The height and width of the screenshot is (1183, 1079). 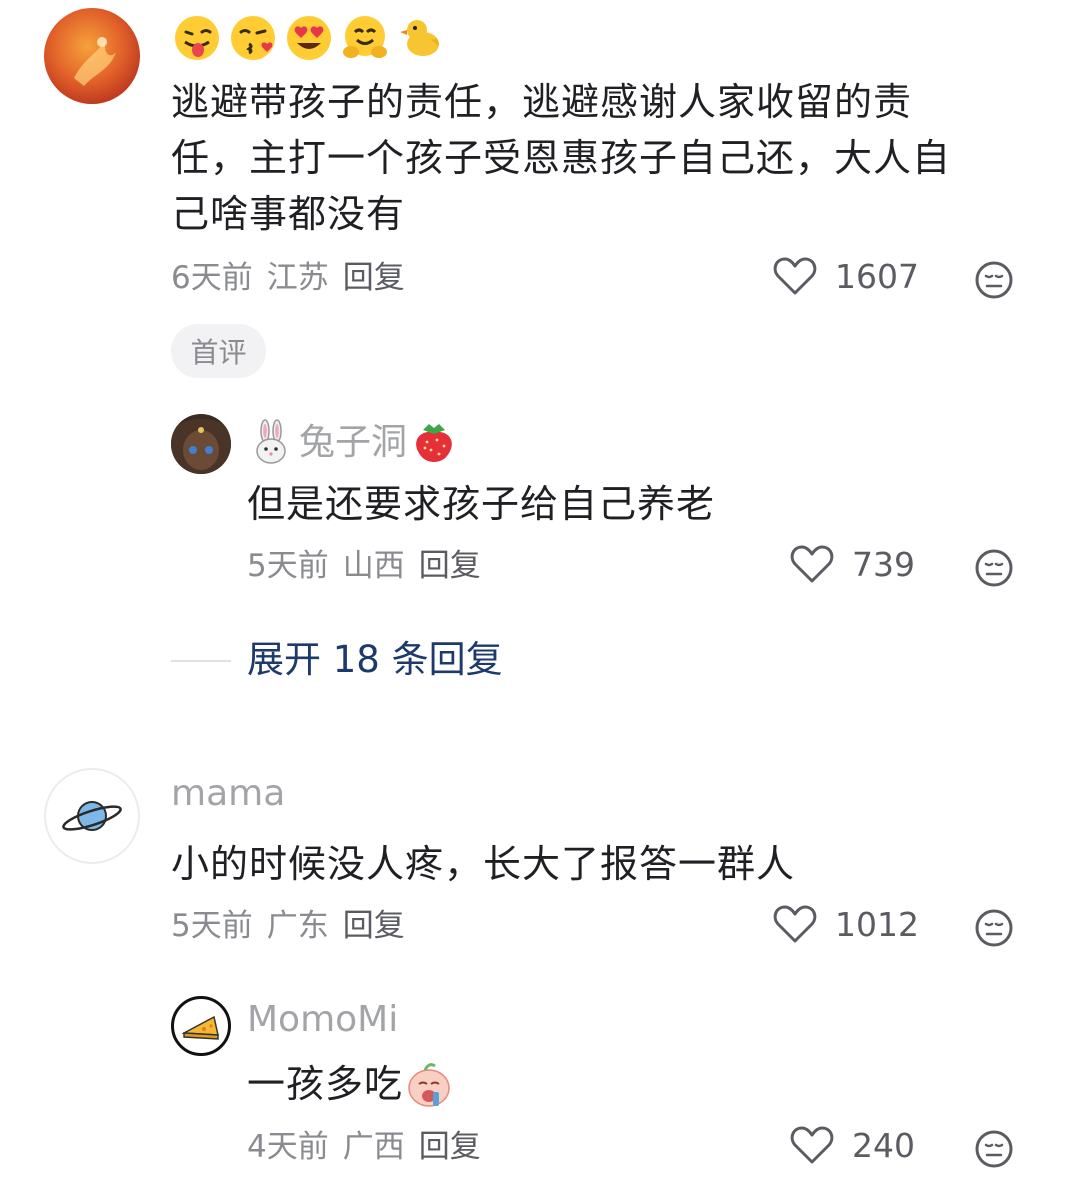 I want to click on first-comment-badge: 首评, so click(x=218, y=351).